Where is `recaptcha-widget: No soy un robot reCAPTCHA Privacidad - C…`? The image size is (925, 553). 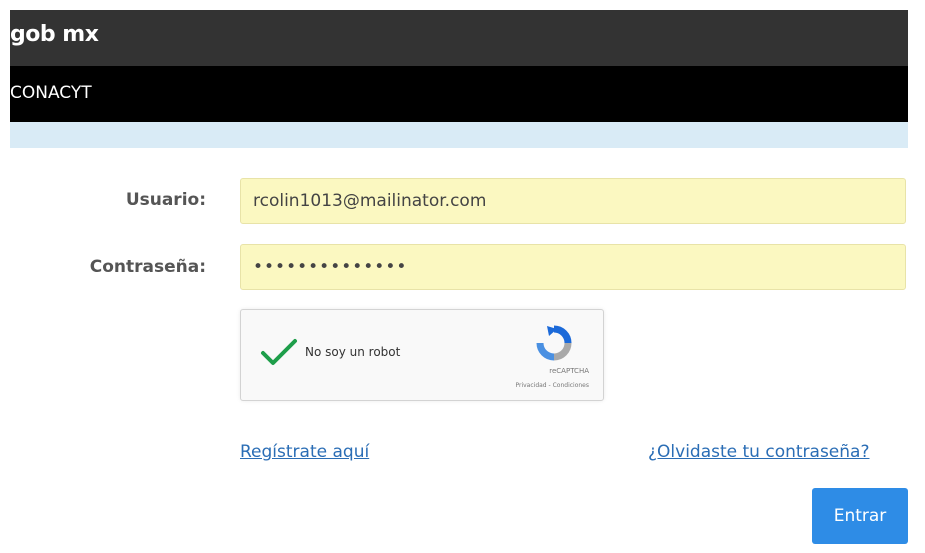 recaptcha-widget: No soy un robot reCAPTCHA Privacidad - C… is located at coordinates (422, 355).